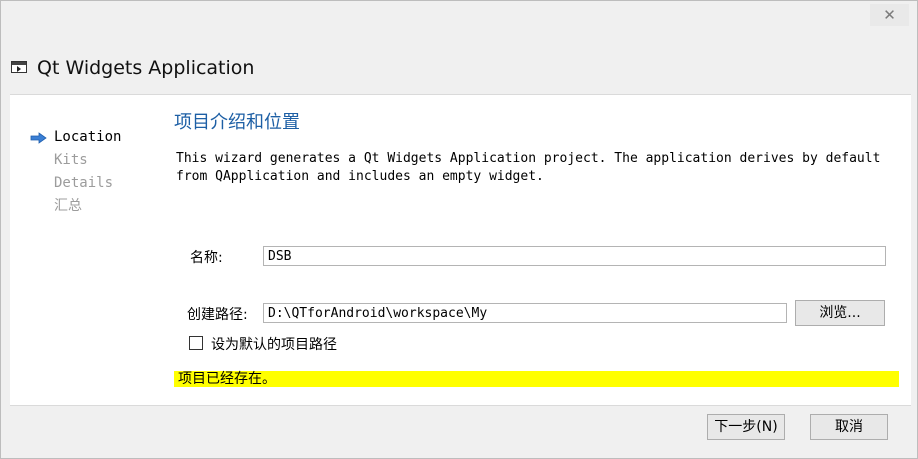 The height and width of the screenshot is (459, 918). I want to click on step-label: Details, so click(84, 183).